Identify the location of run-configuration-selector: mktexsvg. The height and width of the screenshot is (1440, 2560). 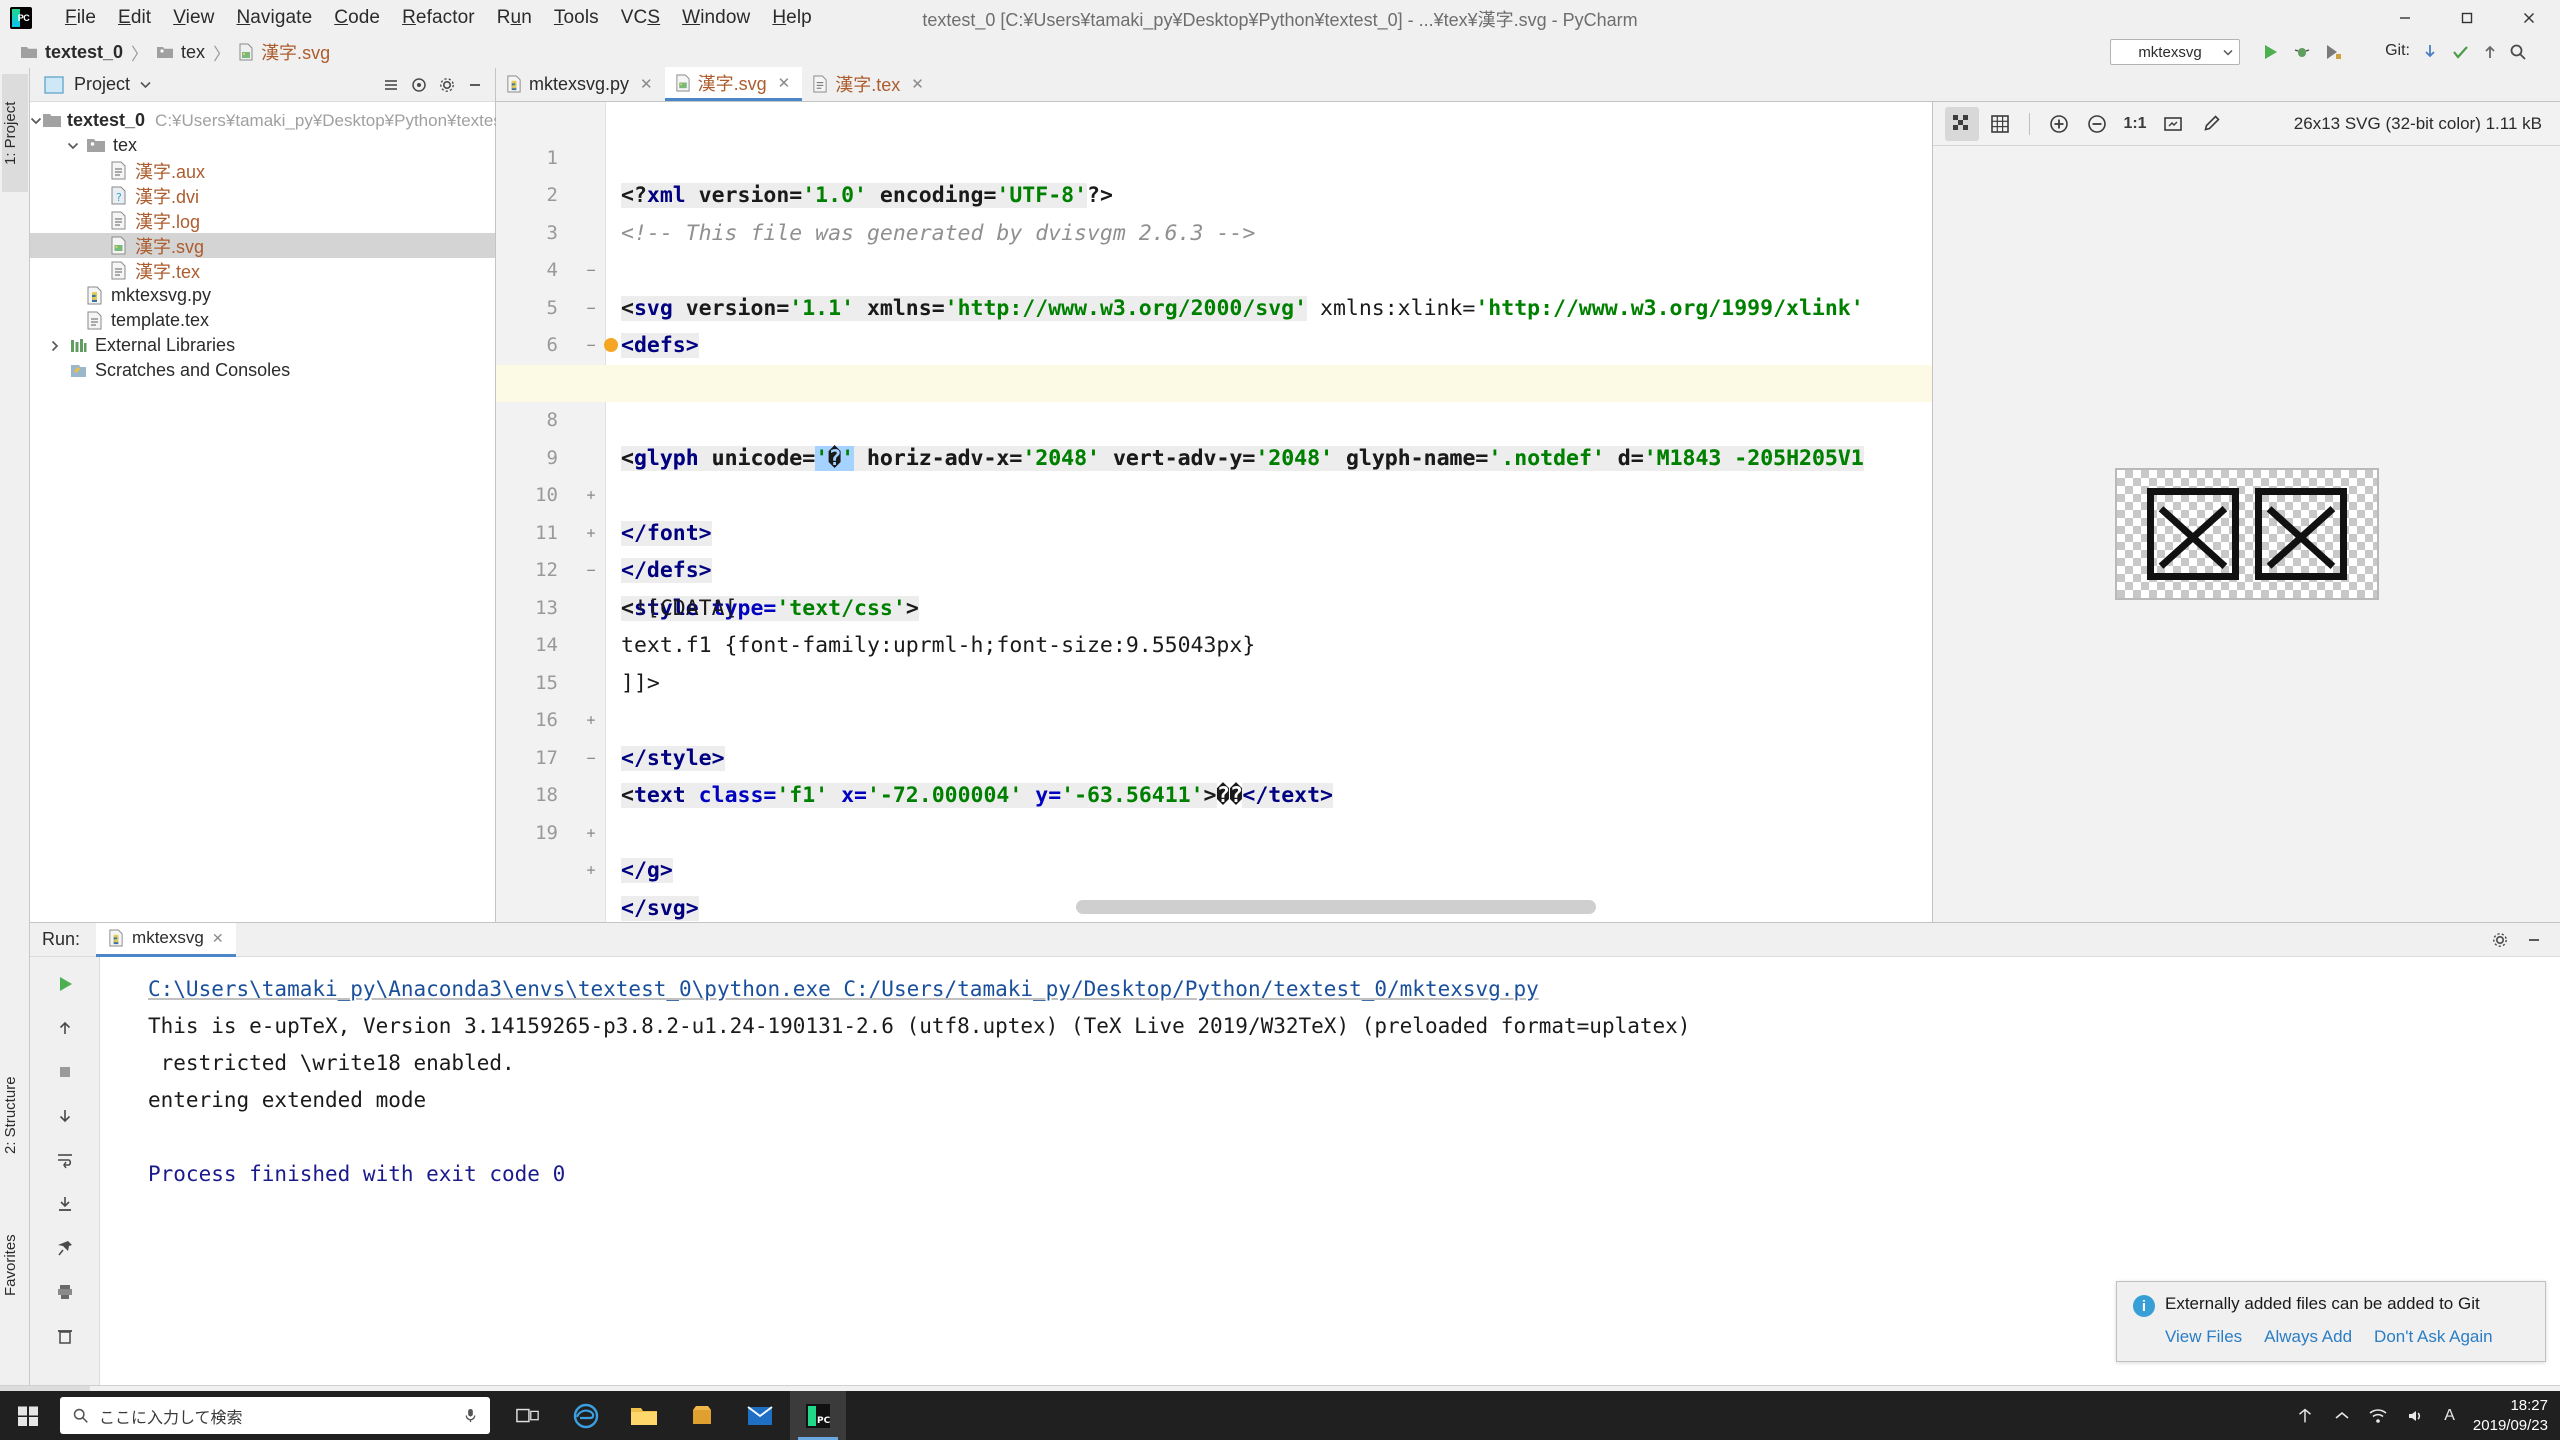
(2175, 52).